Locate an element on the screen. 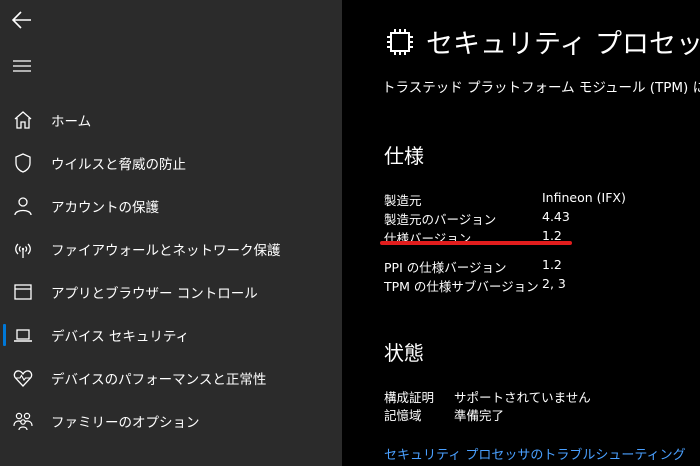  spec-key: 製造元のバージョン is located at coordinates (440, 219).